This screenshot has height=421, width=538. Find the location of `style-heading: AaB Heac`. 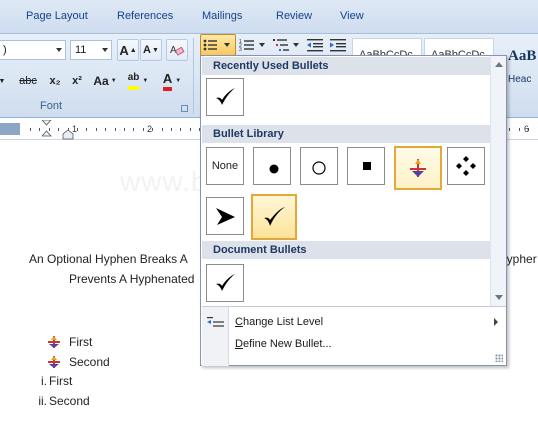

style-heading: AaB Heac is located at coordinates (521, 65).